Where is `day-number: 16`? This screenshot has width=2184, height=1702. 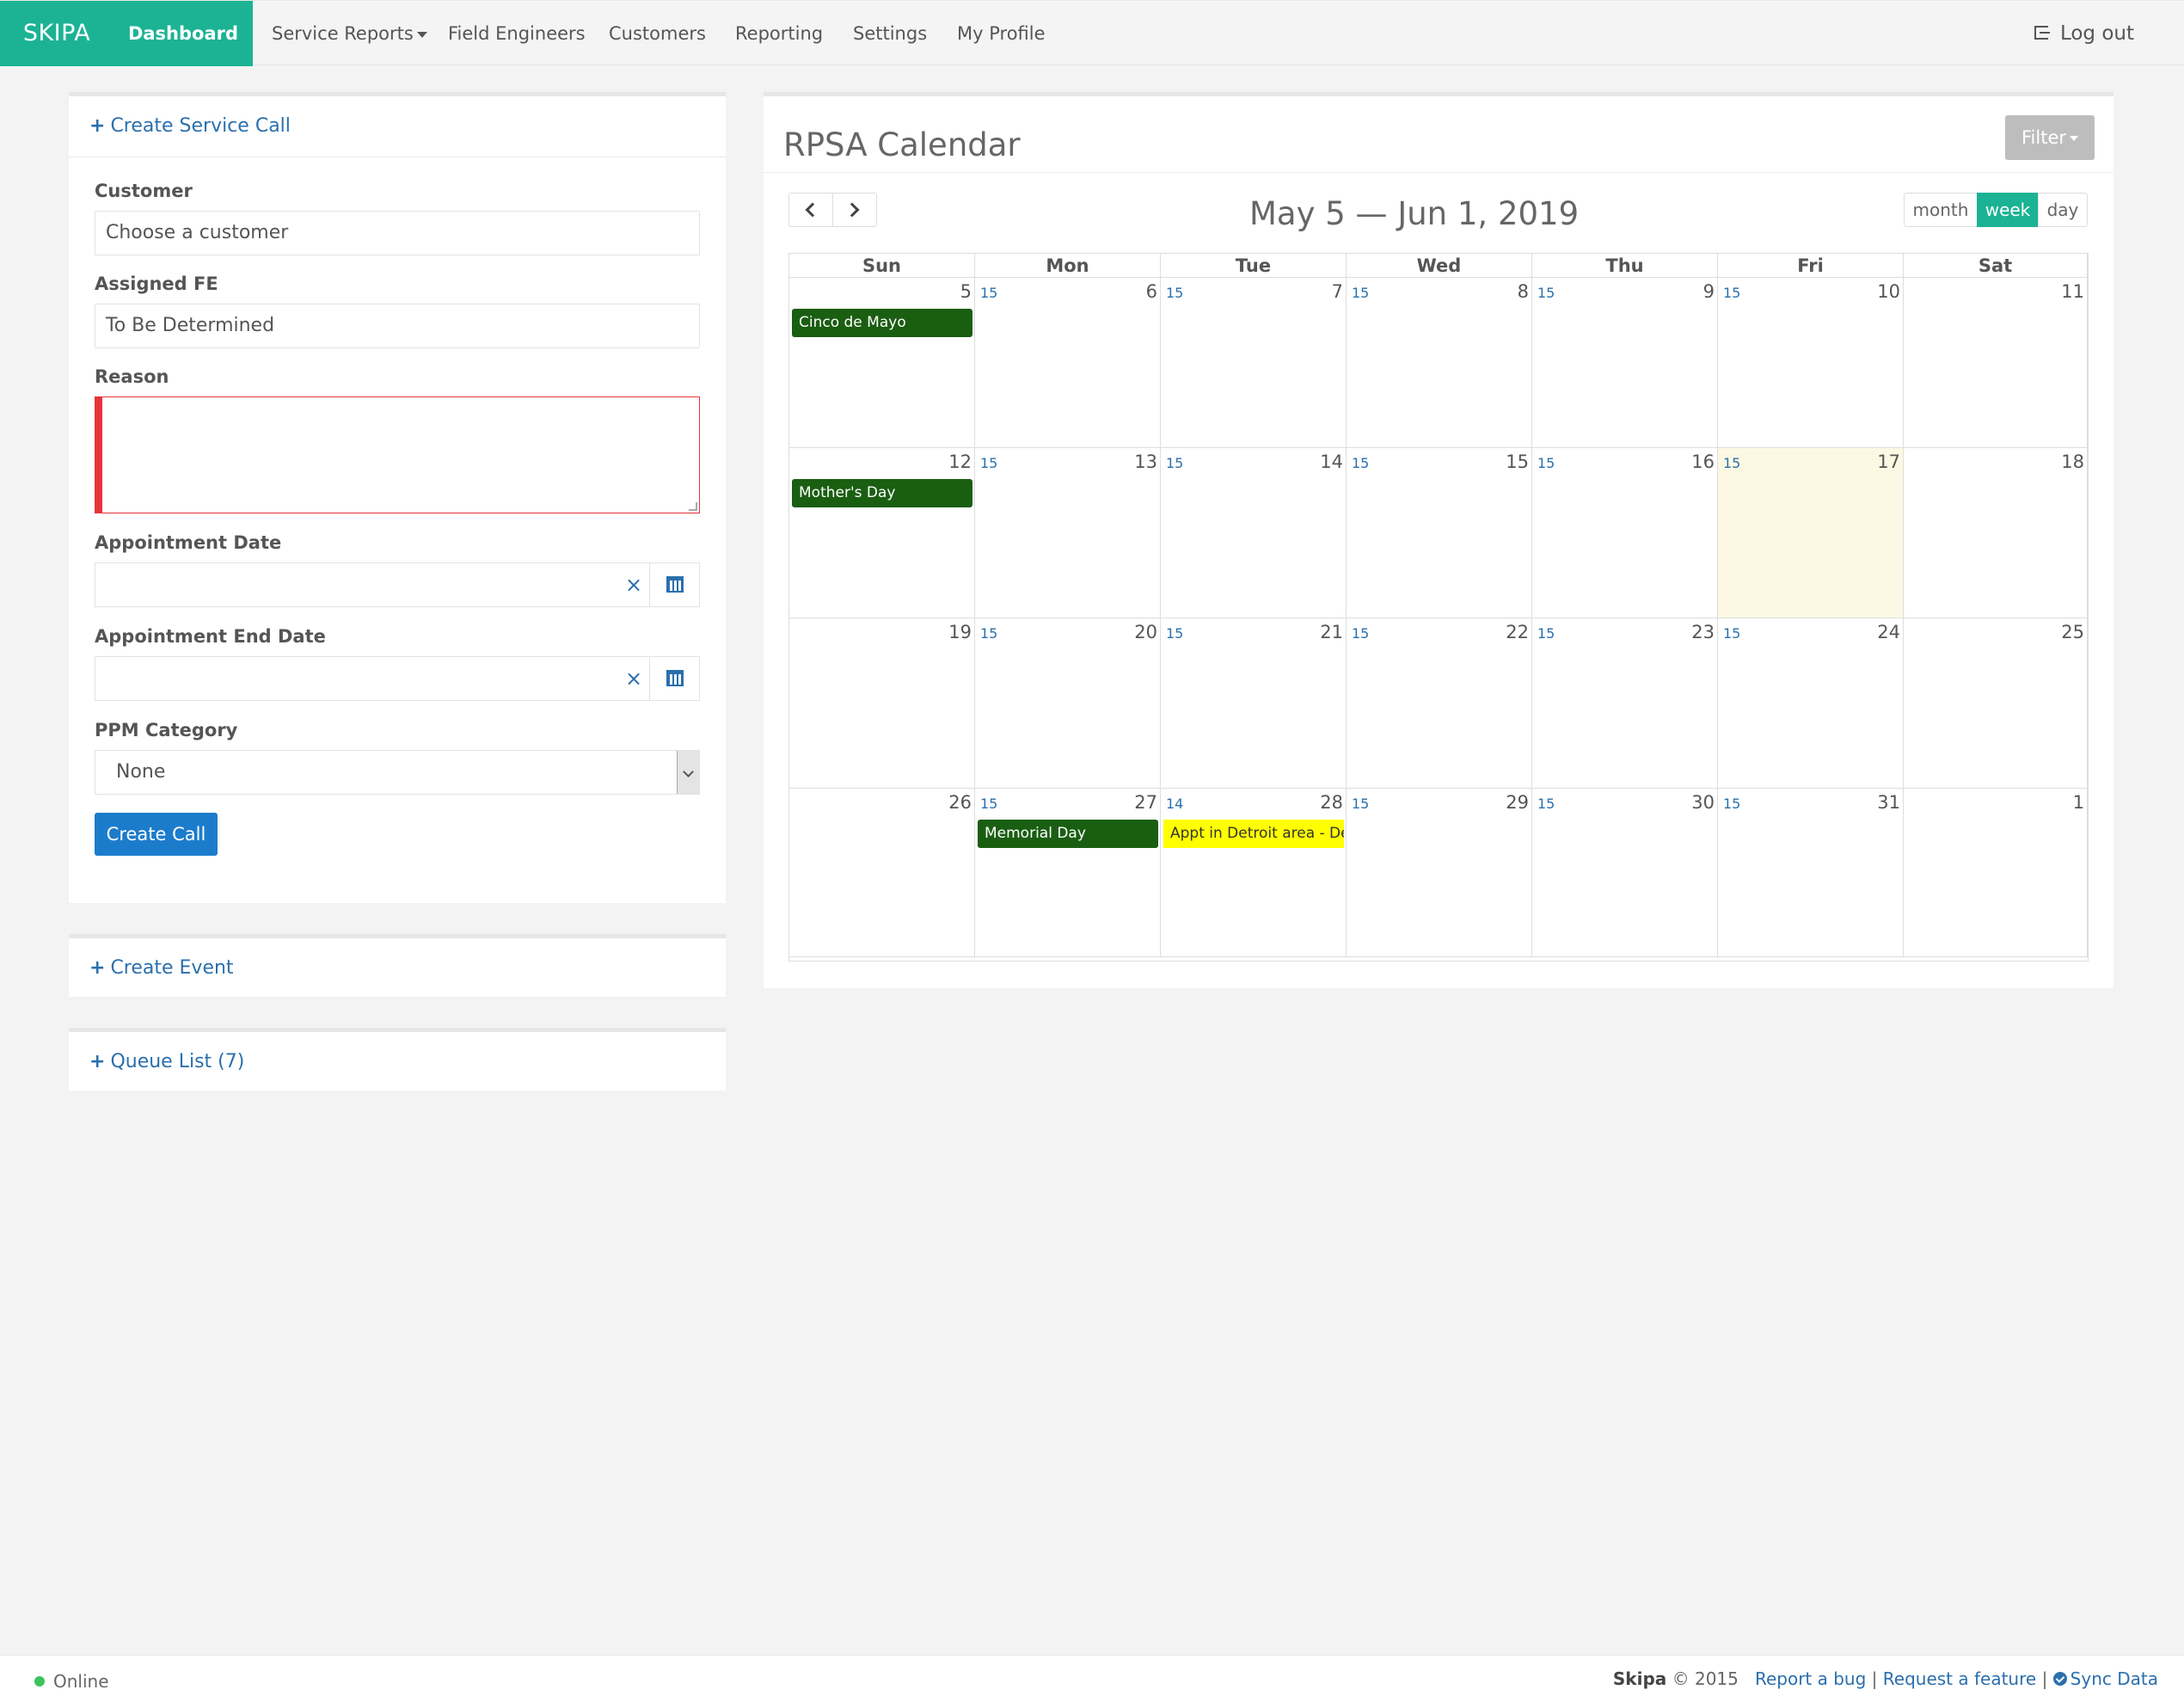
day-number: 16 is located at coordinates (1703, 462).